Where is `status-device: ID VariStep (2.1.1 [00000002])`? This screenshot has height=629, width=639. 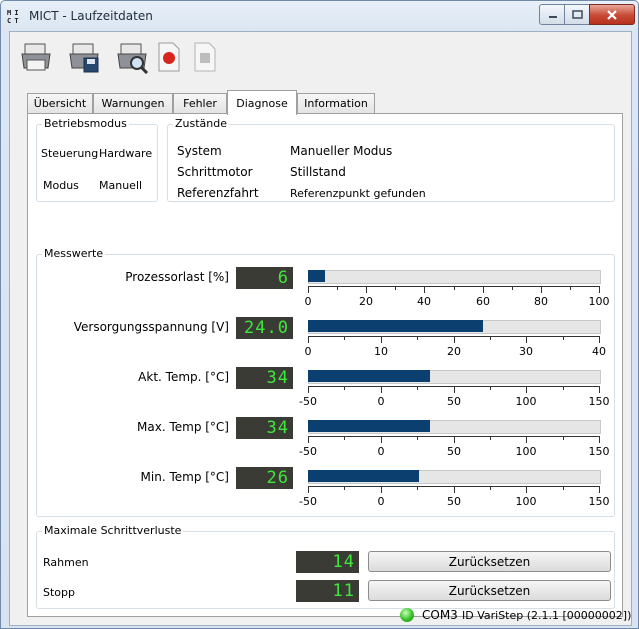 status-device: ID VariStep (2.1.1 [00000002]) is located at coordinates (547, 615).